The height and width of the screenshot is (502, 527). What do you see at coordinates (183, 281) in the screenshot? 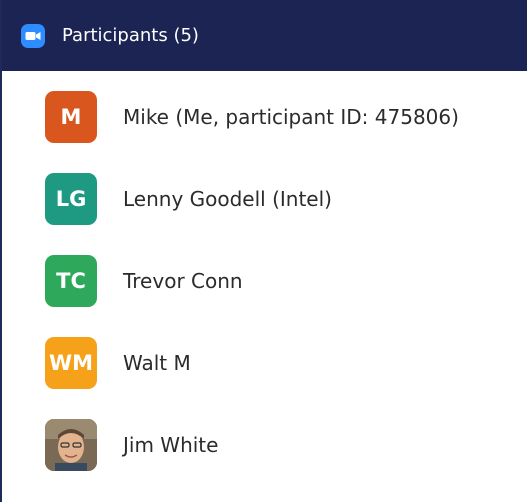
I see `participant-name: Trevor Conn` at bounding box center [183, 281].